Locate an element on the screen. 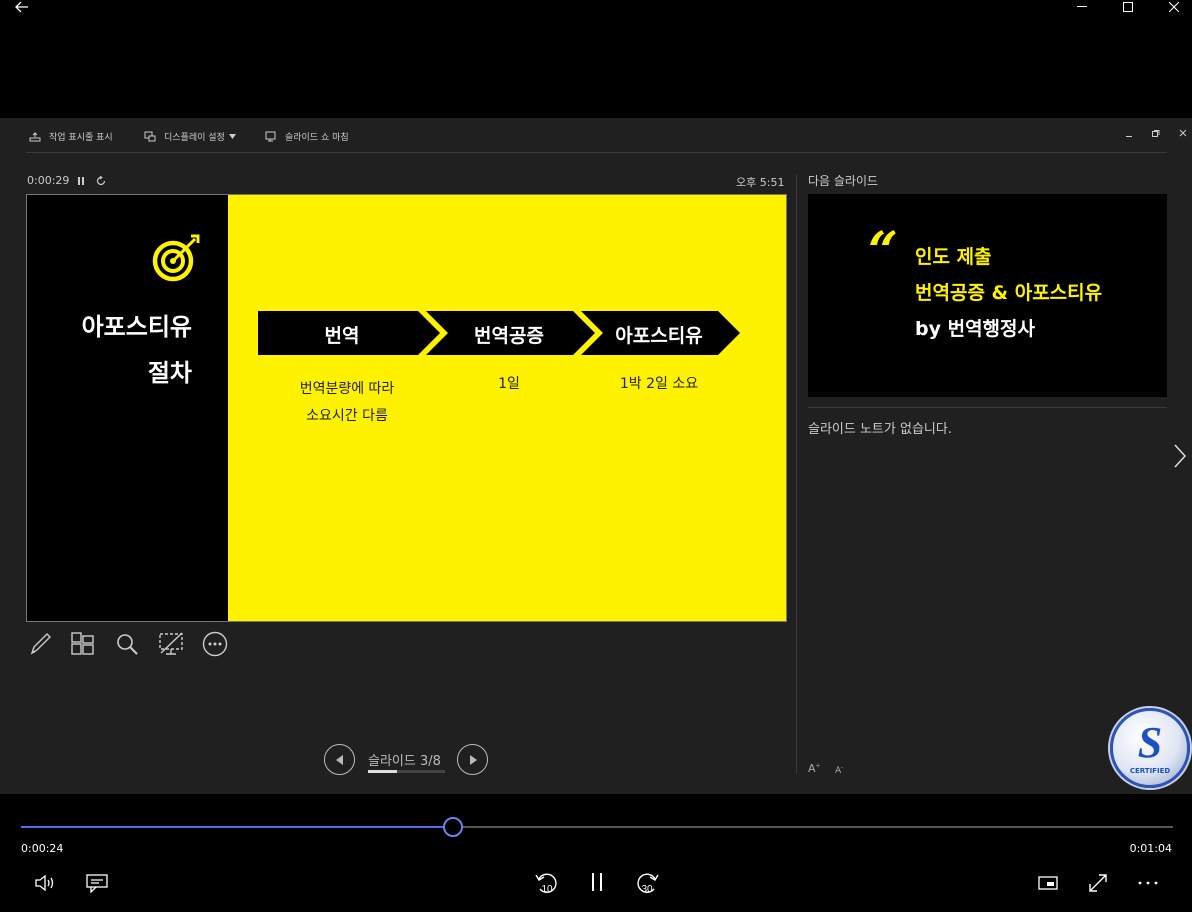  chevron-down-icon is located at coordinates (232, 136).